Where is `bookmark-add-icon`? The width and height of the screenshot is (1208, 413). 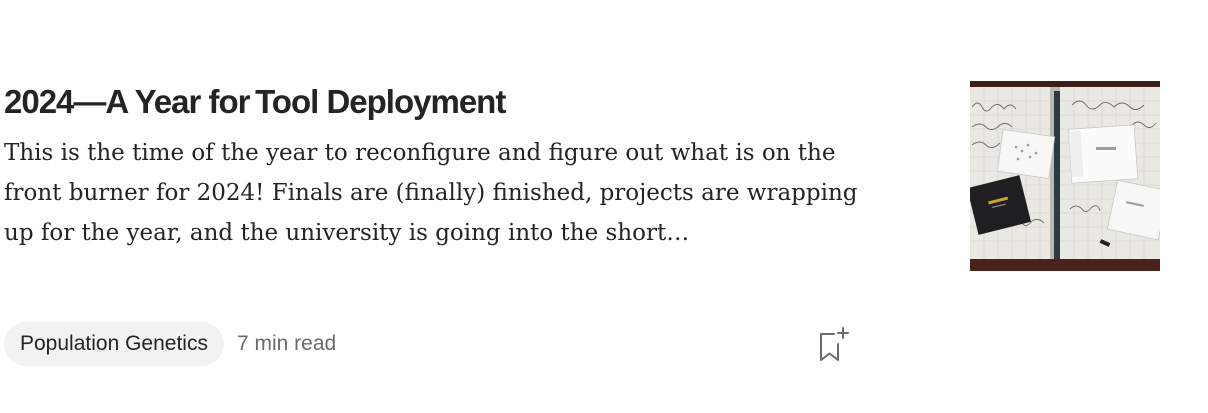
bookmark-add-icon is located at coordinates (834, 344).